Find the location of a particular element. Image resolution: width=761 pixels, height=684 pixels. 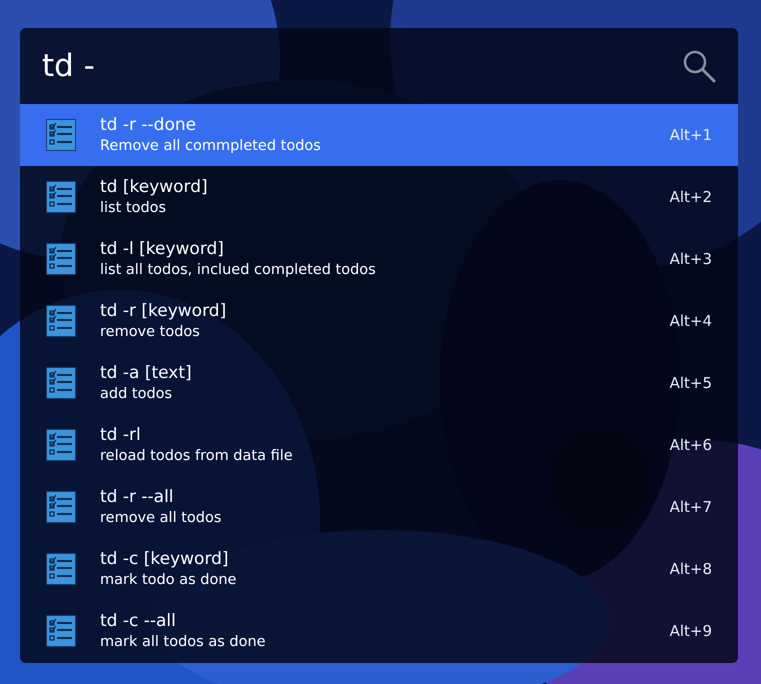

result-title: td -r --done is located at coordinates (149, 125).